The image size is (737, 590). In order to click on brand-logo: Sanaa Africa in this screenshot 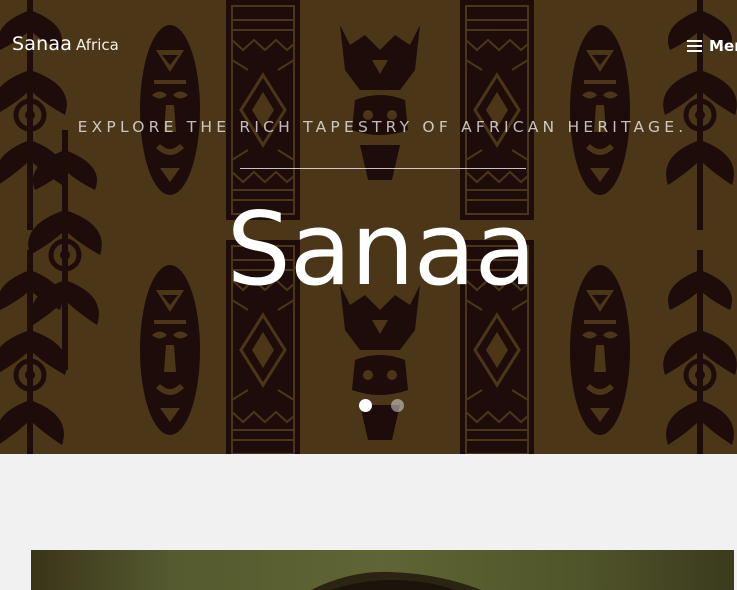, I will do `click(65, 44)`.